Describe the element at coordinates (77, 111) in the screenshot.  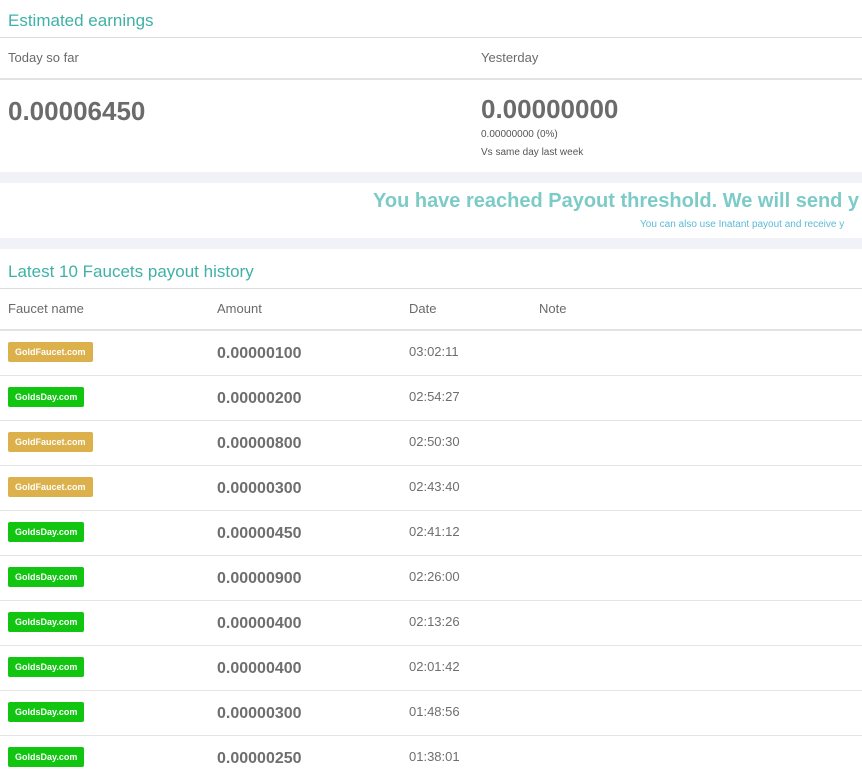
I see `today-value: 0.00006450` at that location.